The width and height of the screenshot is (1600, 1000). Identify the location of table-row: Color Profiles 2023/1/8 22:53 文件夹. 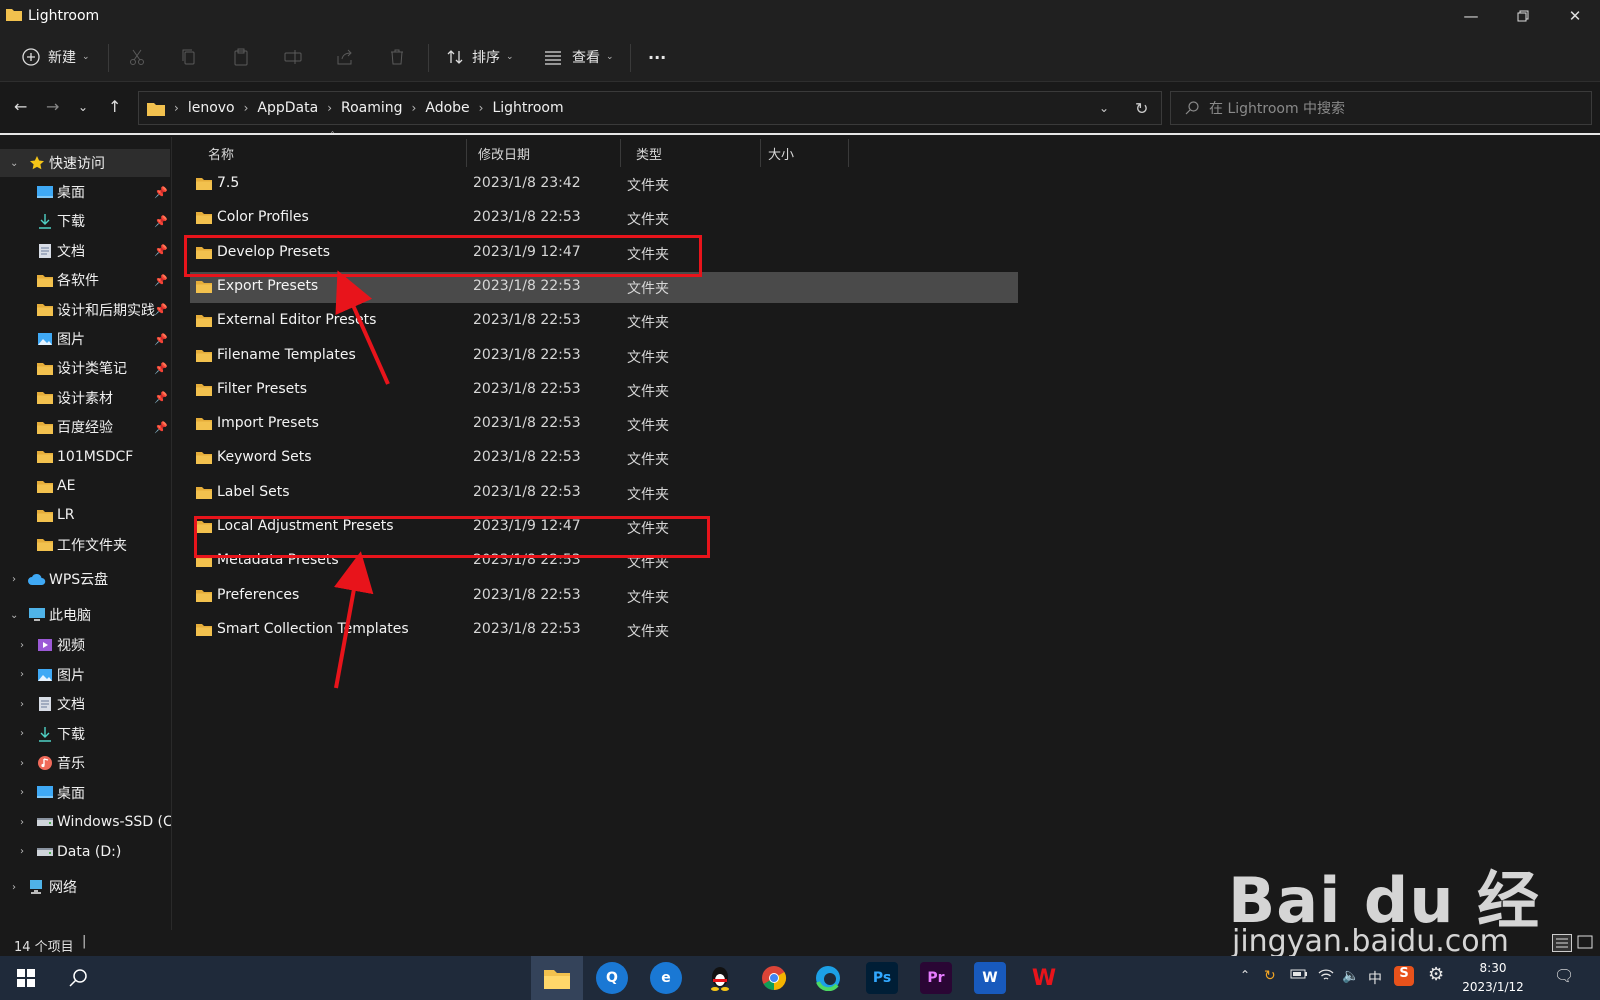
(604, 218).